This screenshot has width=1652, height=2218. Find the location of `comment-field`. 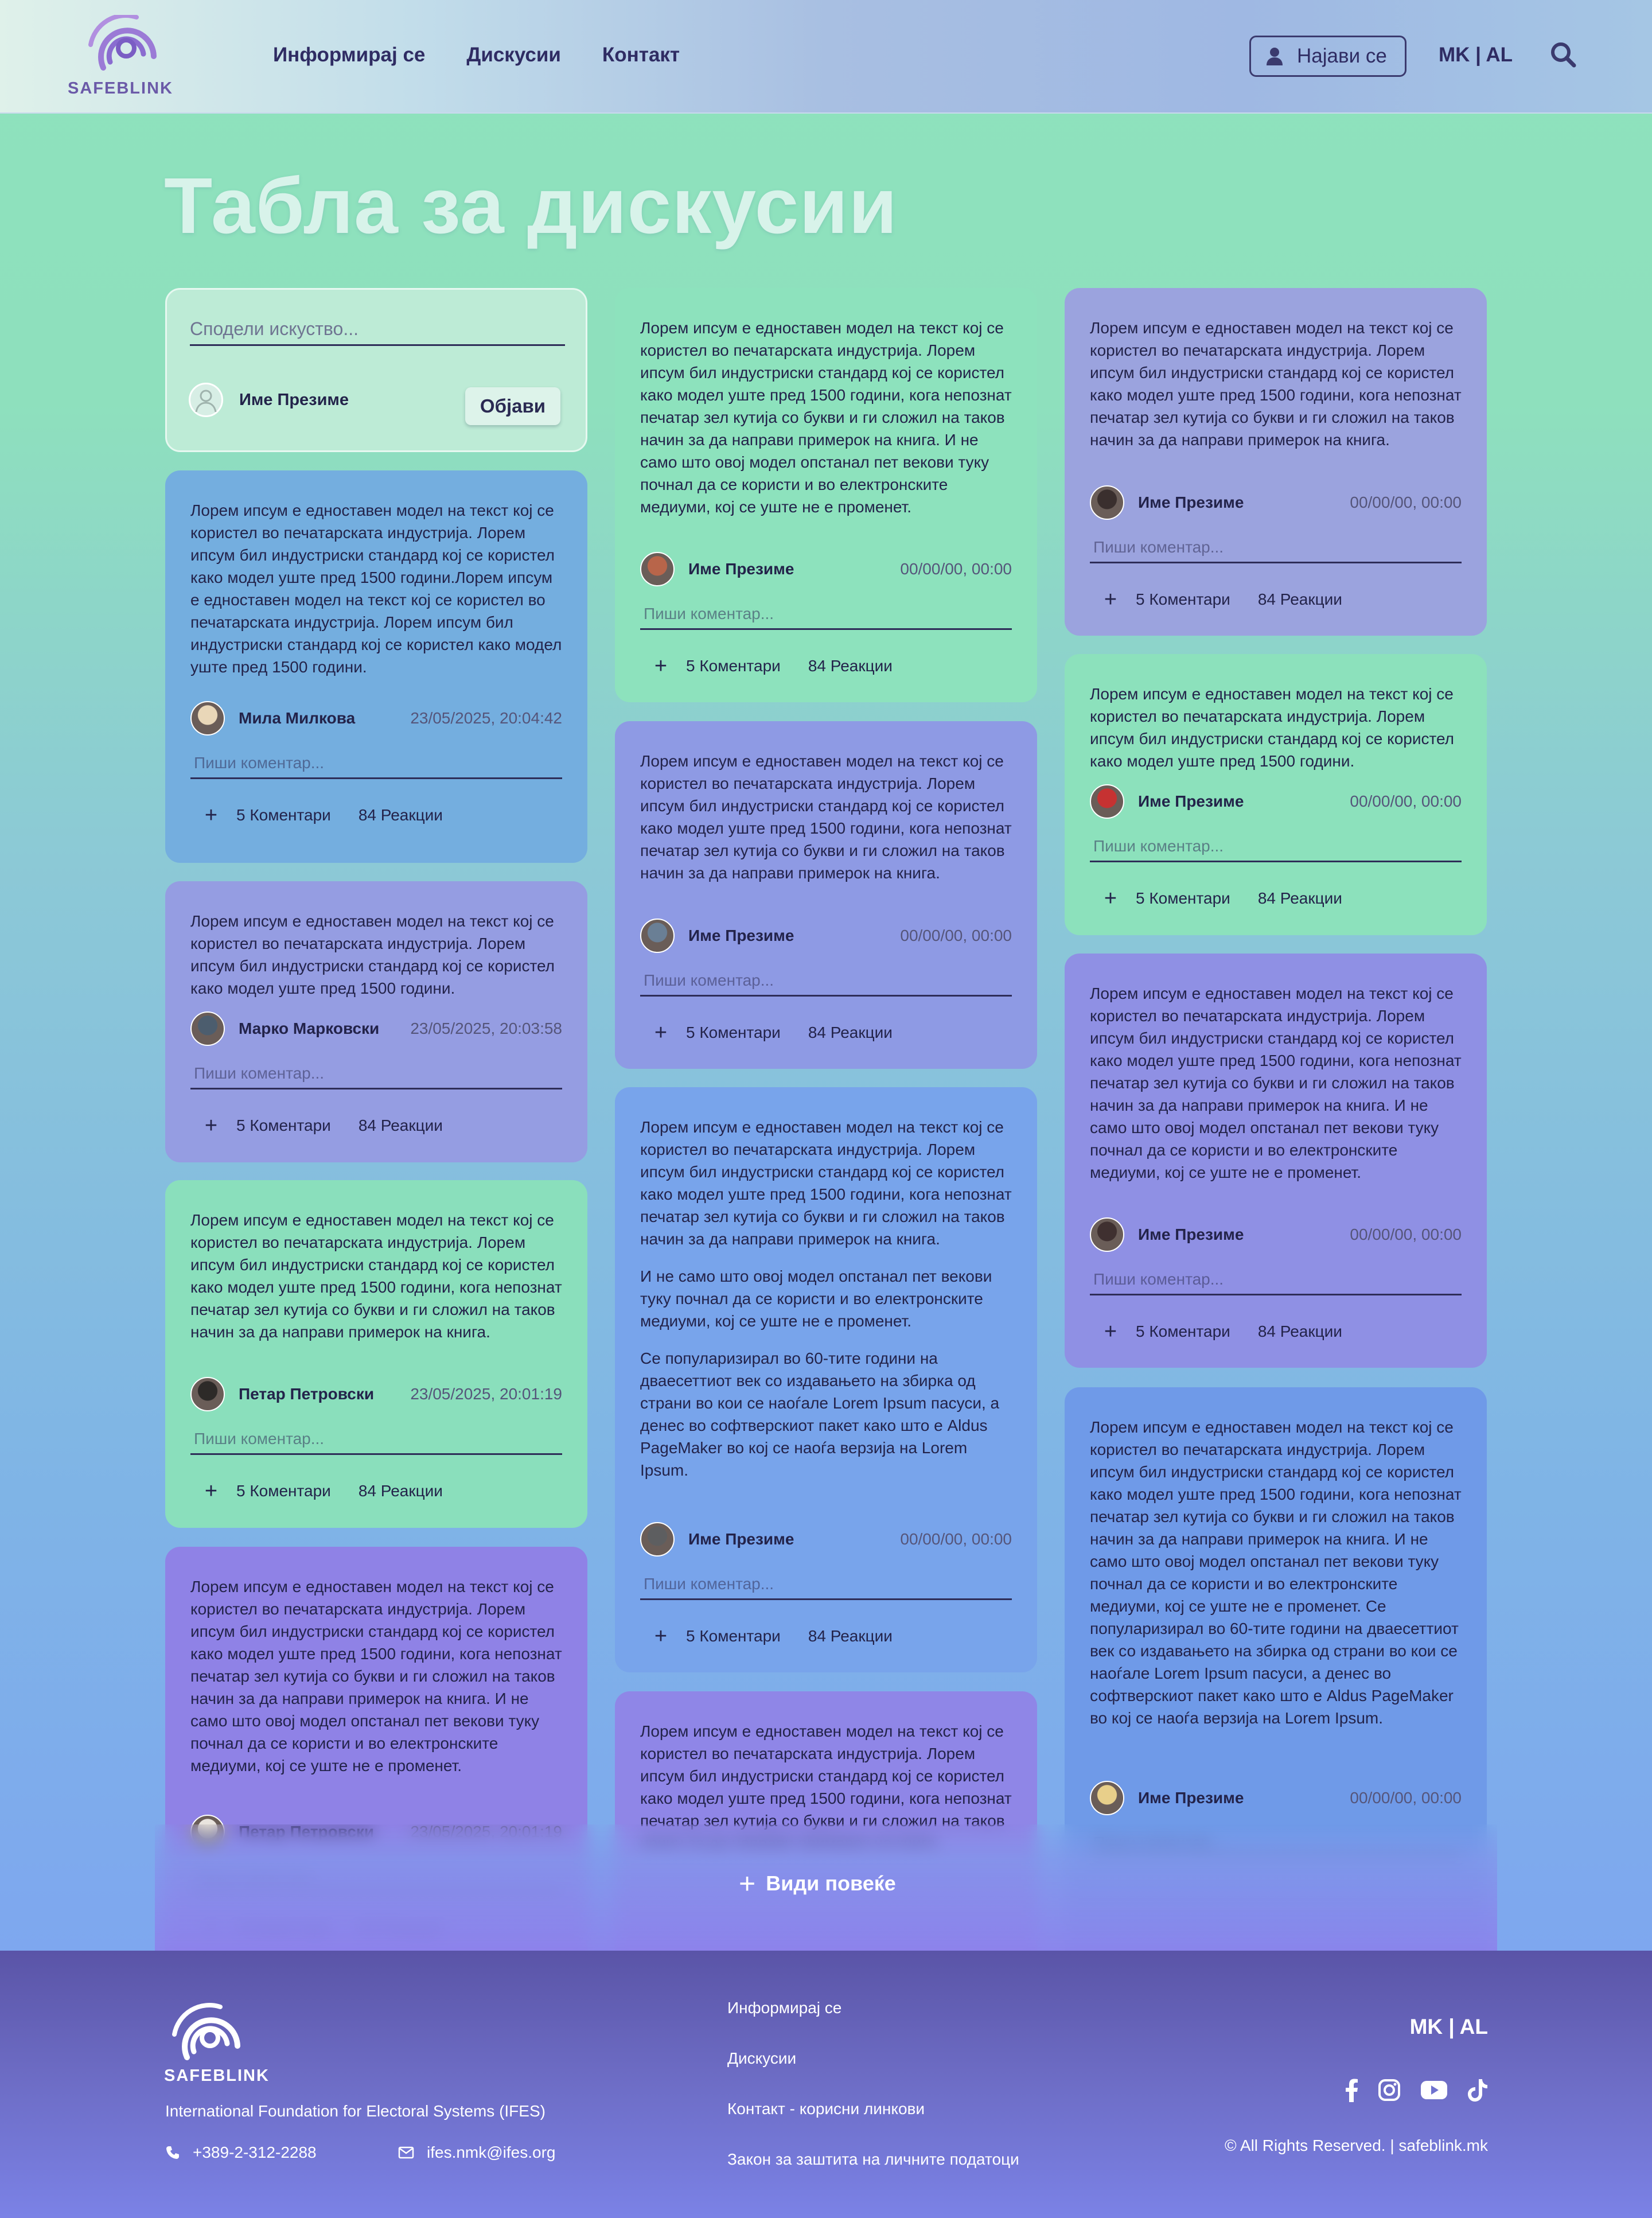

comment-field is located at coordinates (826, 1585).